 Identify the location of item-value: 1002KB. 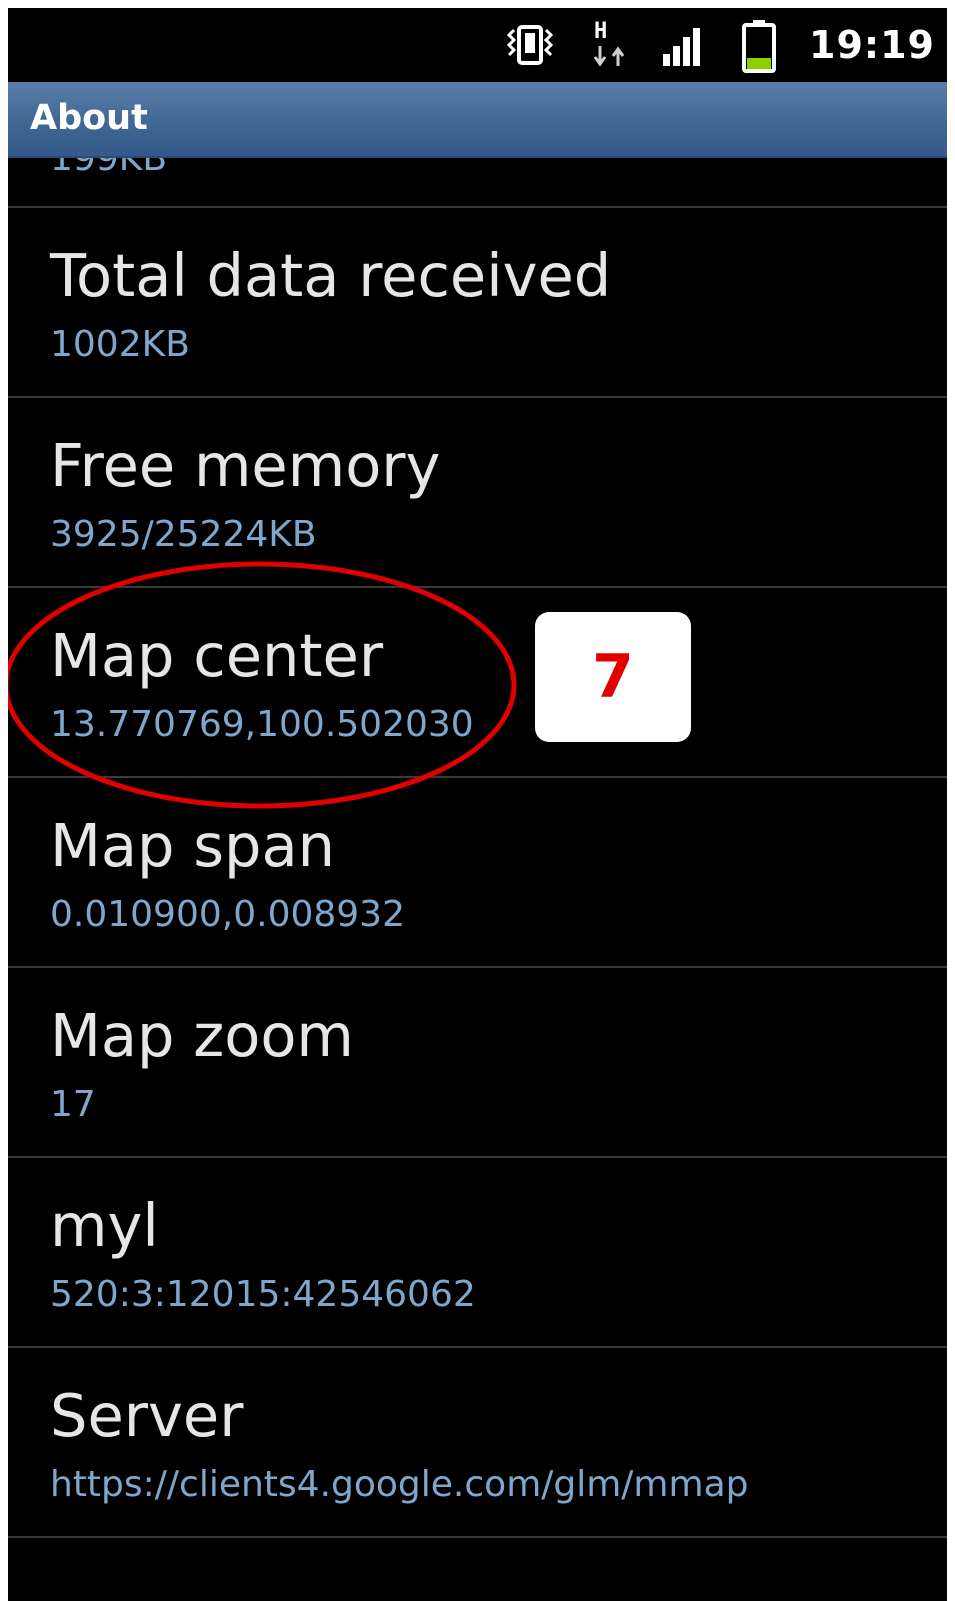
(120, 344).